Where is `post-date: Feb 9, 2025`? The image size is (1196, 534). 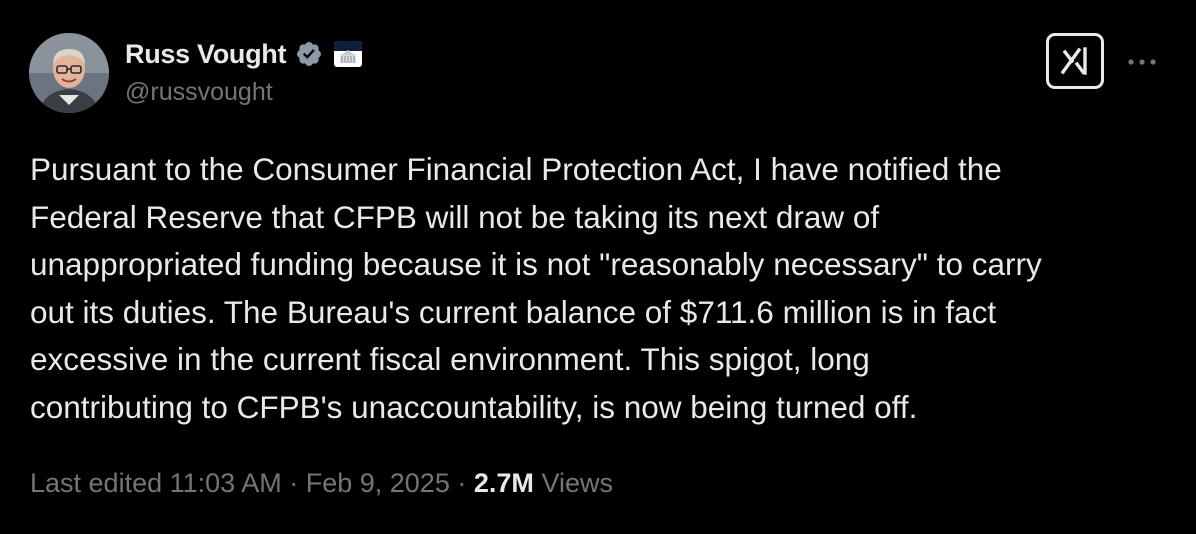 post-date: Feb 9, 2025 is located at coordinates (378, 483).